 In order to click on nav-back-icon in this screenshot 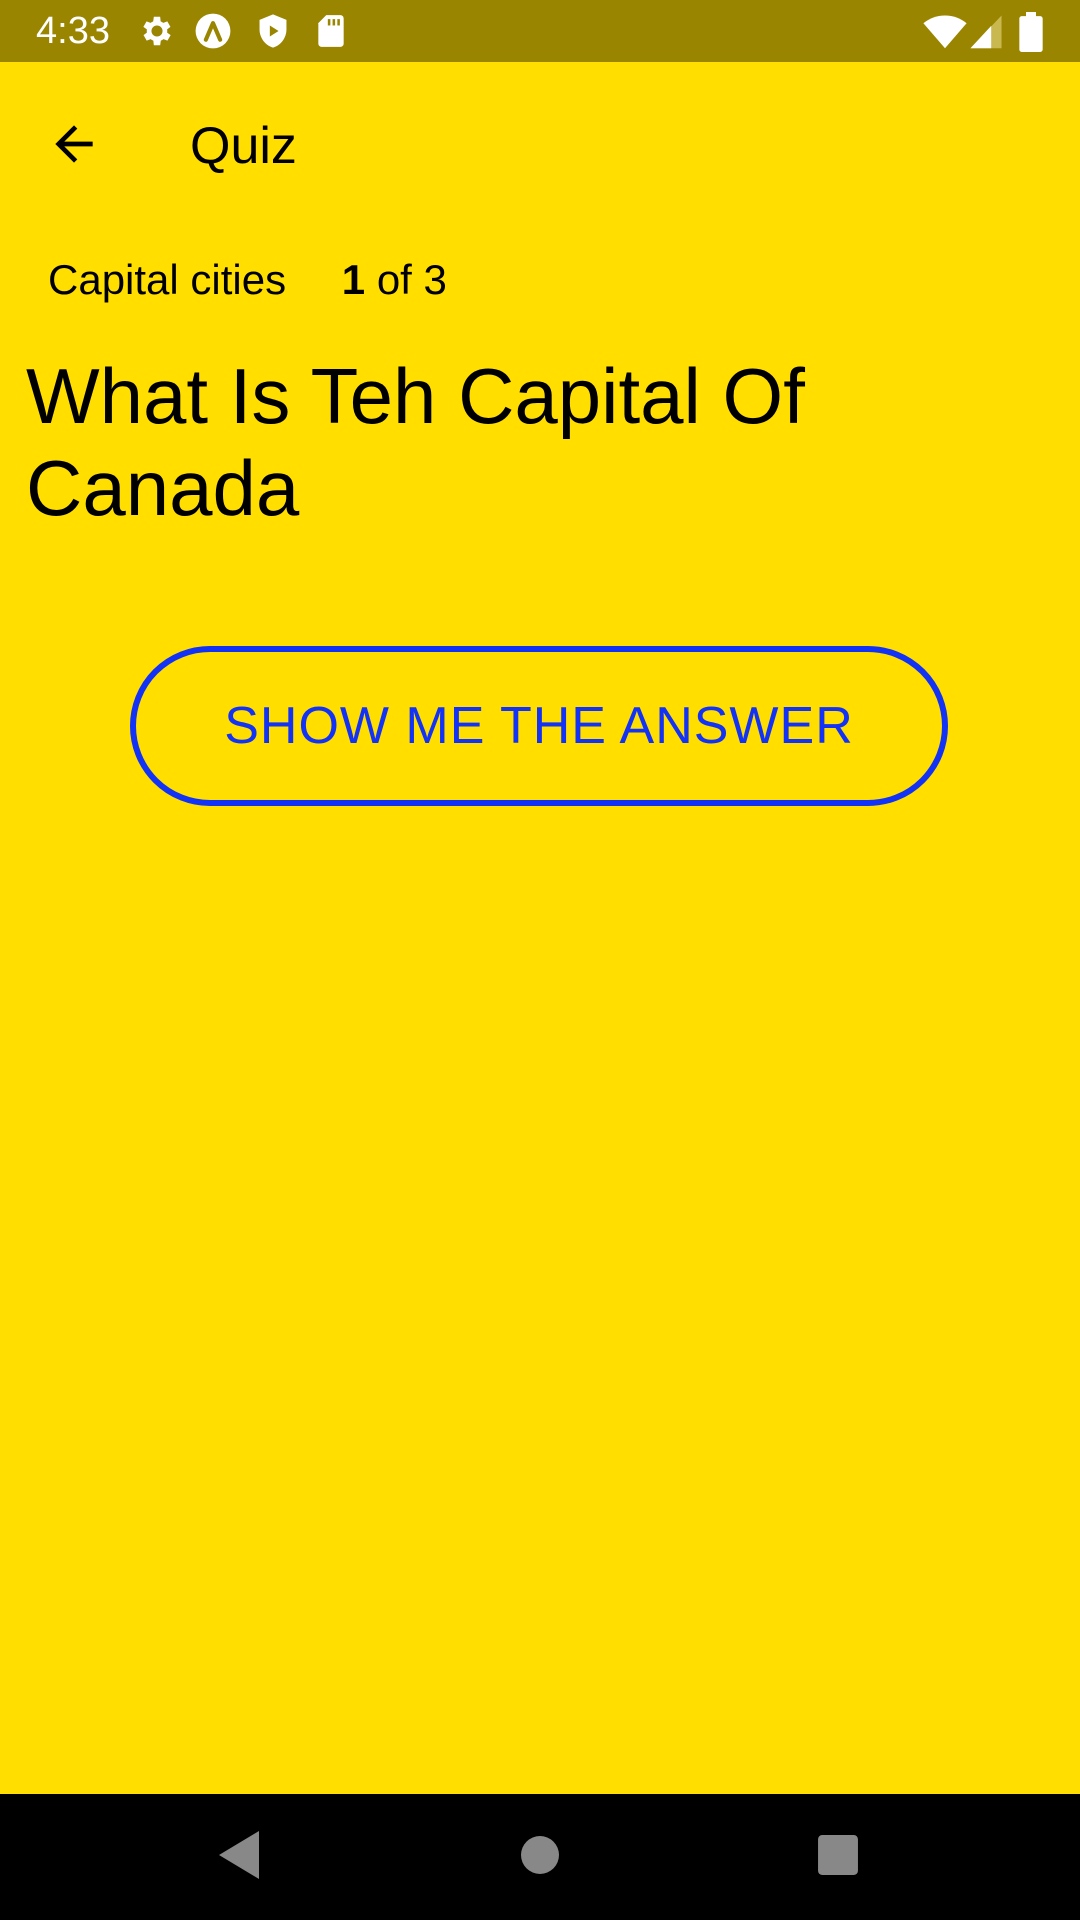, I will do `click(239, 1857)`.